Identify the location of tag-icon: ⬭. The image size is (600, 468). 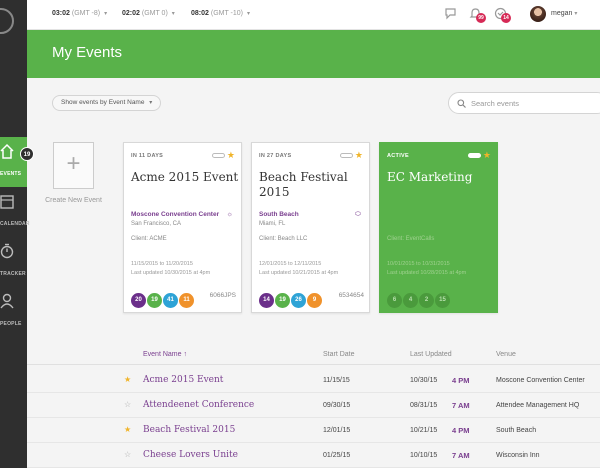
(358, 214).